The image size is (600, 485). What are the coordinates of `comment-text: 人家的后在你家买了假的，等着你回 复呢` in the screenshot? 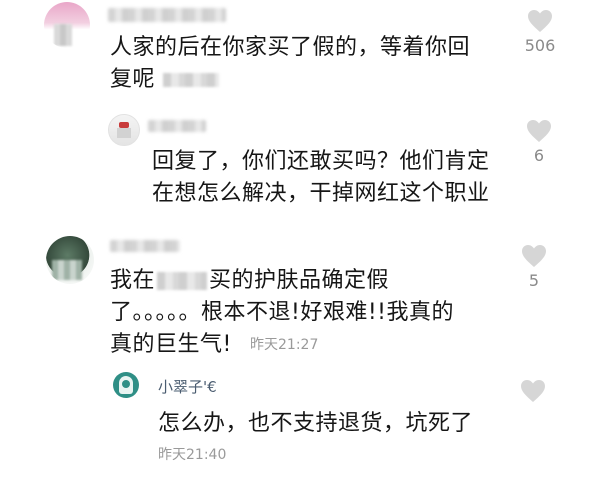 It's located at (290, 64).